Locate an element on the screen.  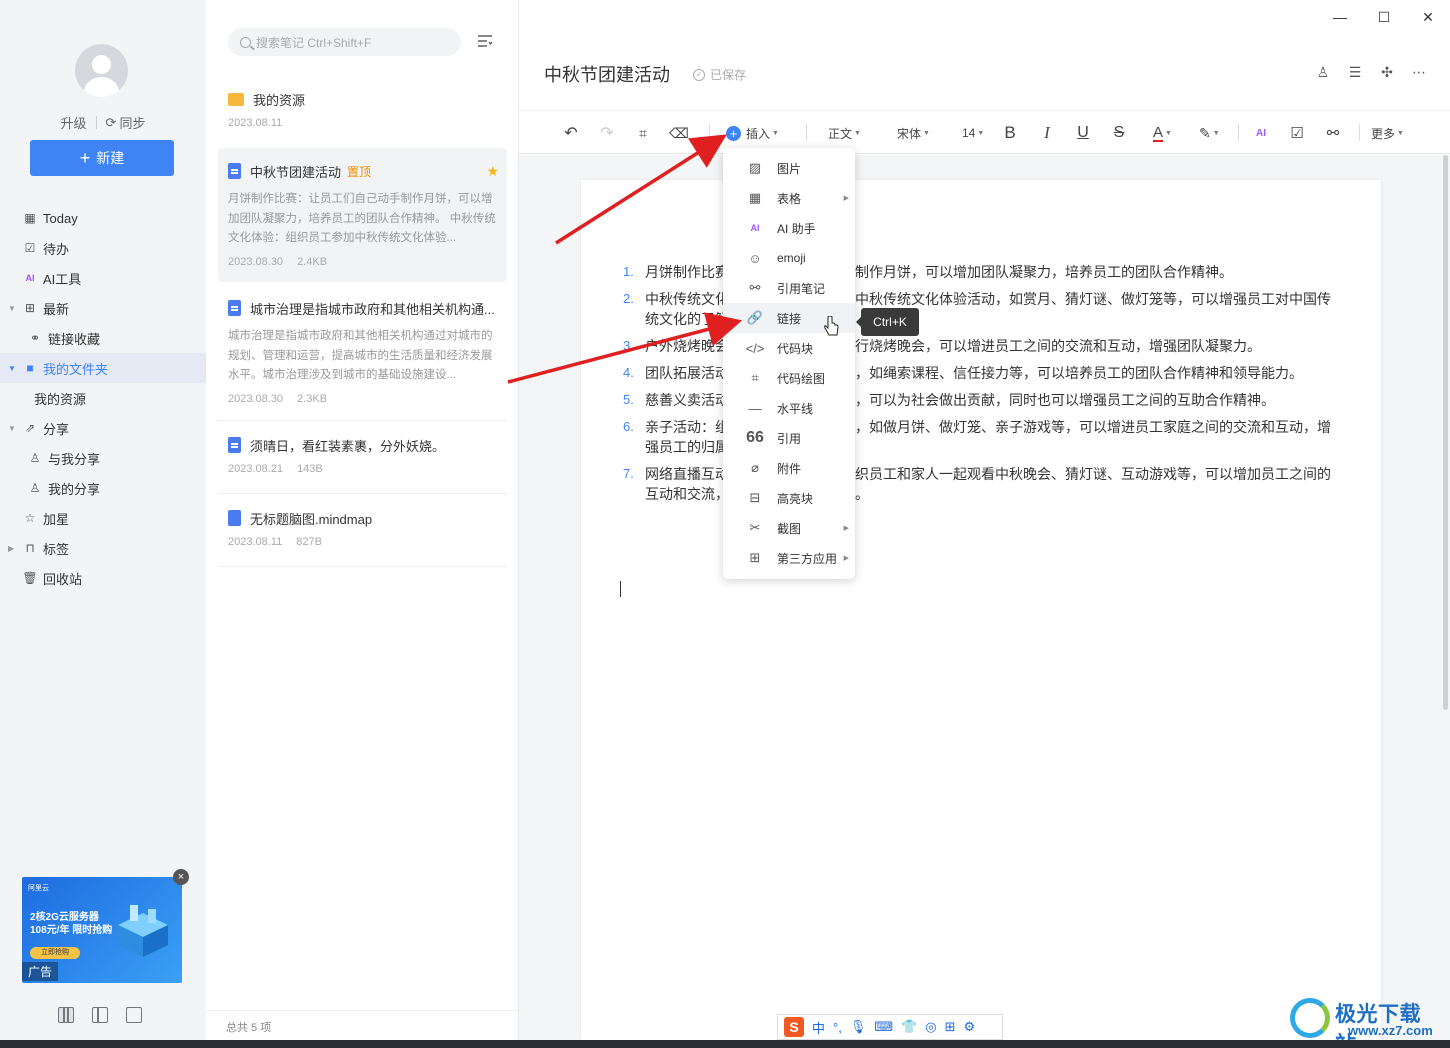
sidebar-item-starred: ☆ 加星 is located at coordinates (103, 518).